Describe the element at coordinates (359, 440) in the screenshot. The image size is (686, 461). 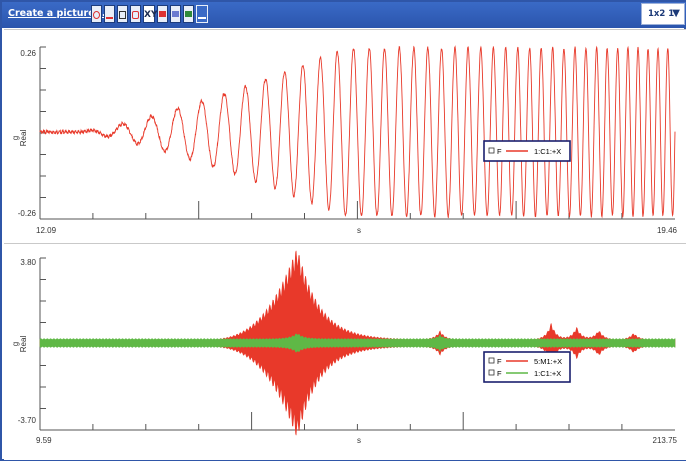
I see `bottom-xlabel-unit: s` at that location.